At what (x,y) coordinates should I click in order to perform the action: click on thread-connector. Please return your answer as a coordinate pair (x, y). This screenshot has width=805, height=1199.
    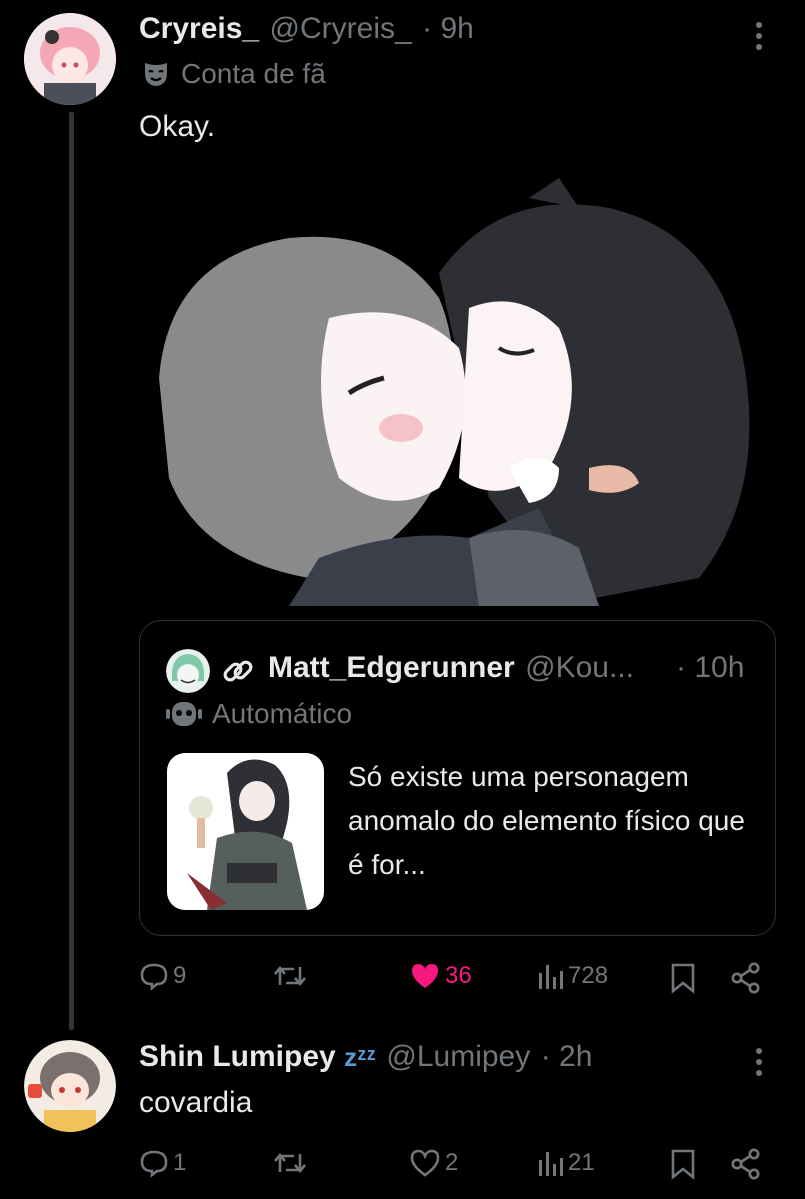
    Looking at the image, I should click on (71, 571).